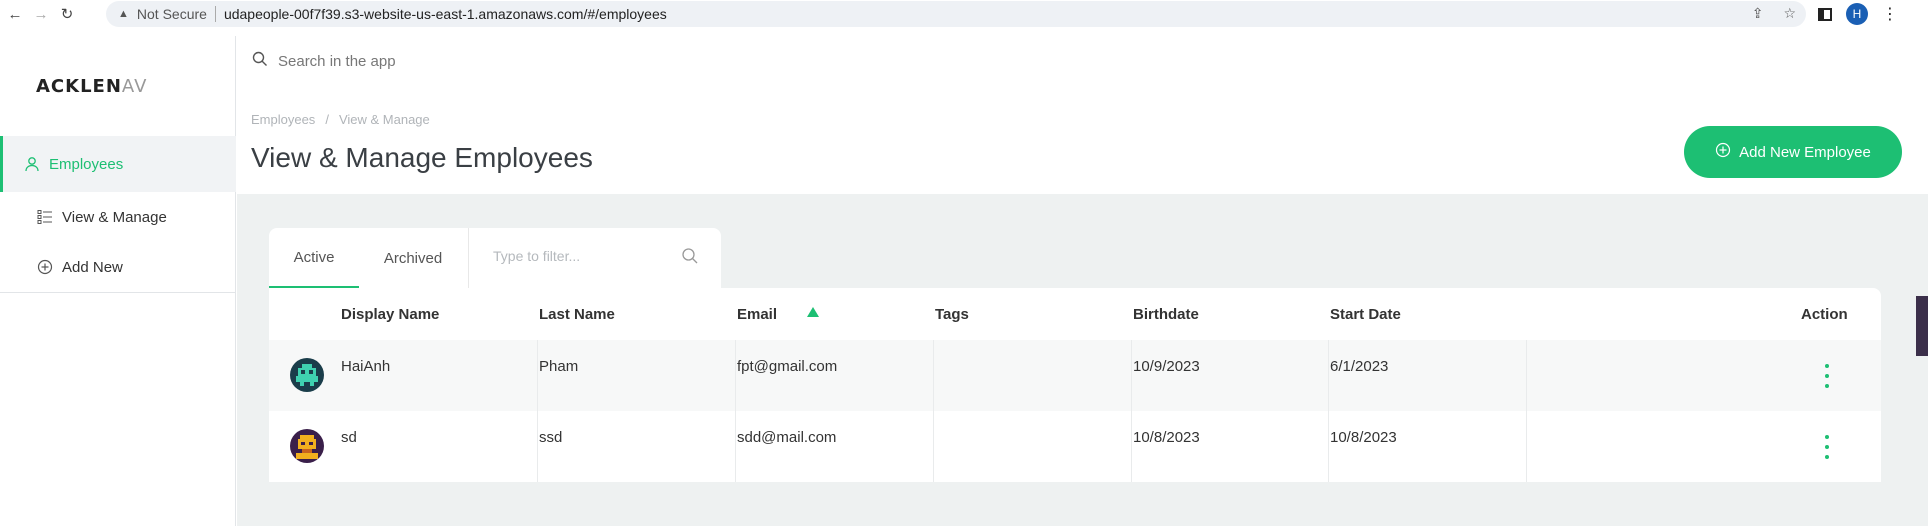 Image resolution: width=1928 pixels, height=526 pixels. I want to click on side-panel-icon, so click(1825, 14).